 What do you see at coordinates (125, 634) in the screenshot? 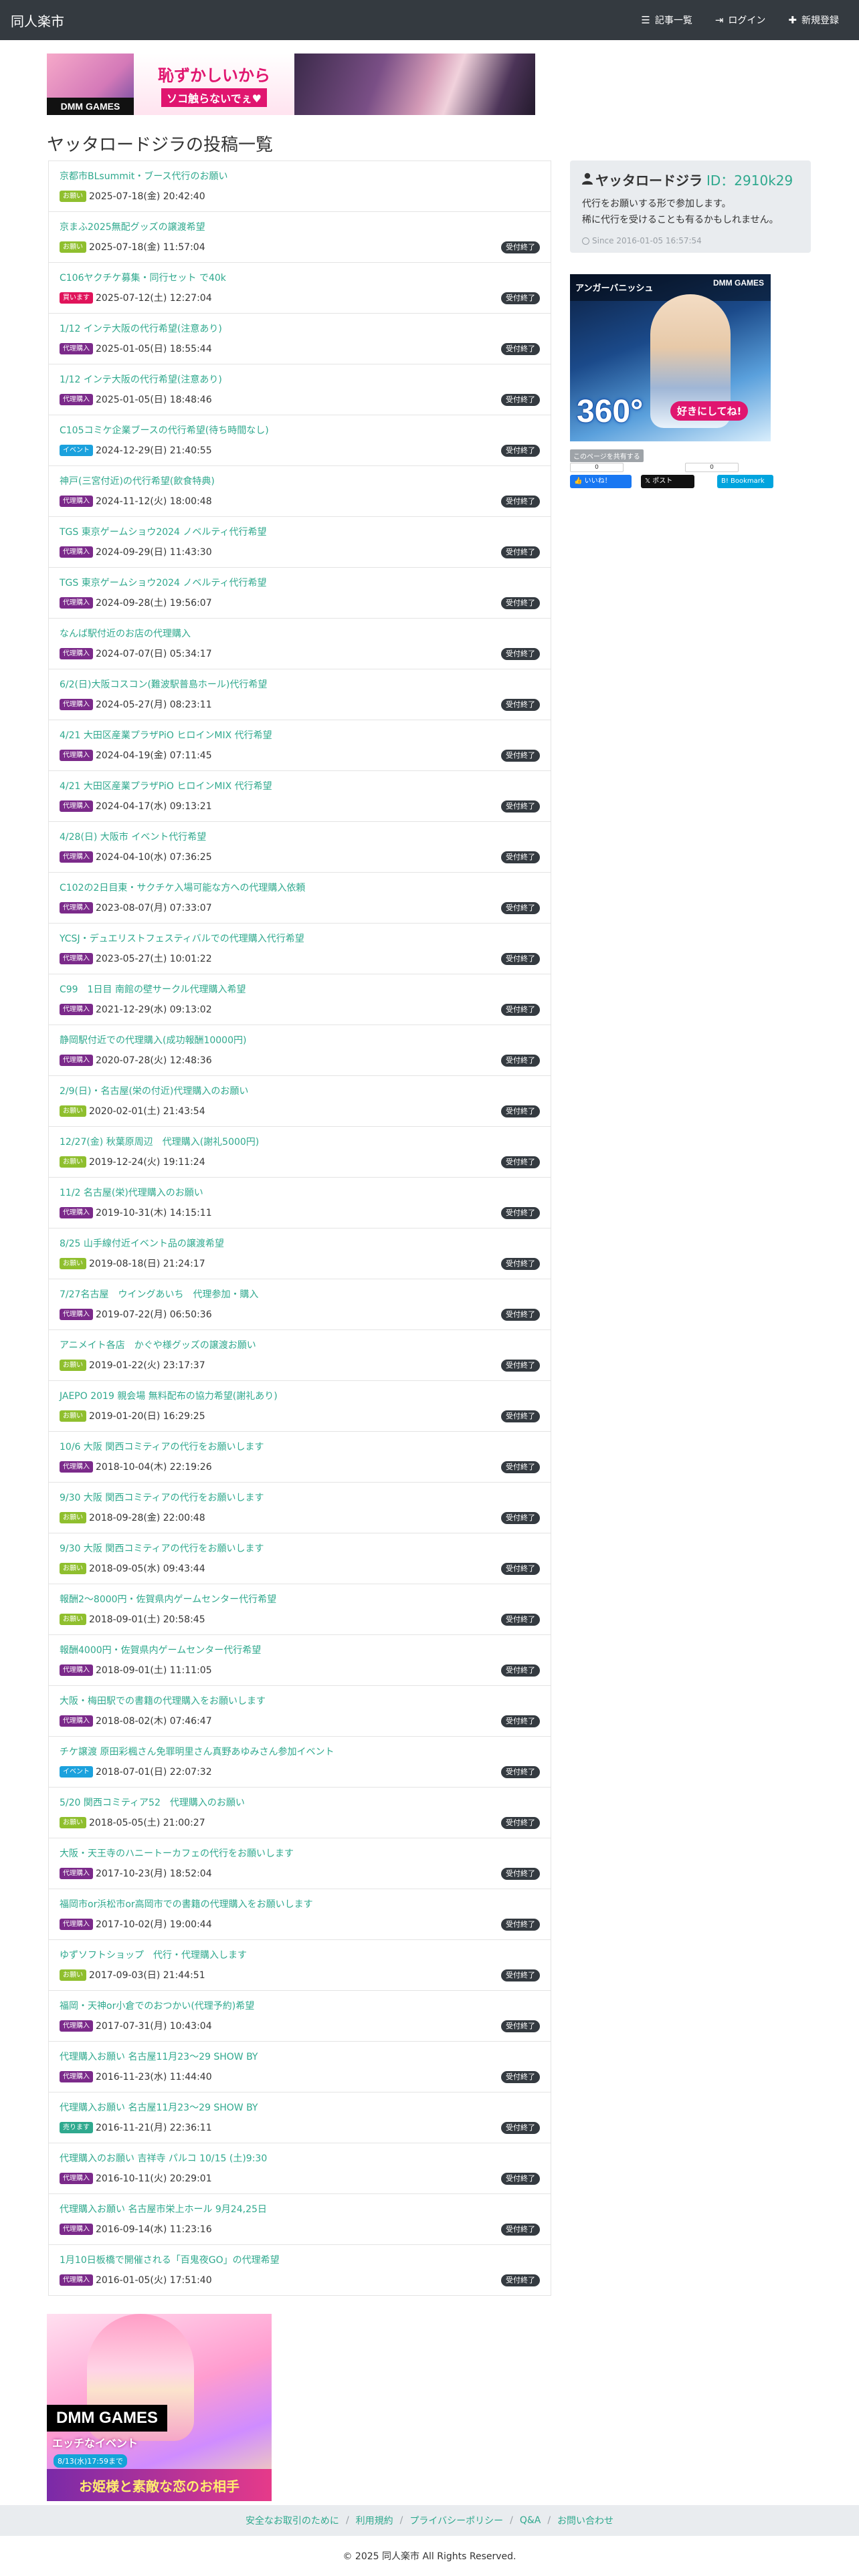
I see `post-title-link: なんば駅付近のお店の代理購入` at bounding box center [125, 634].